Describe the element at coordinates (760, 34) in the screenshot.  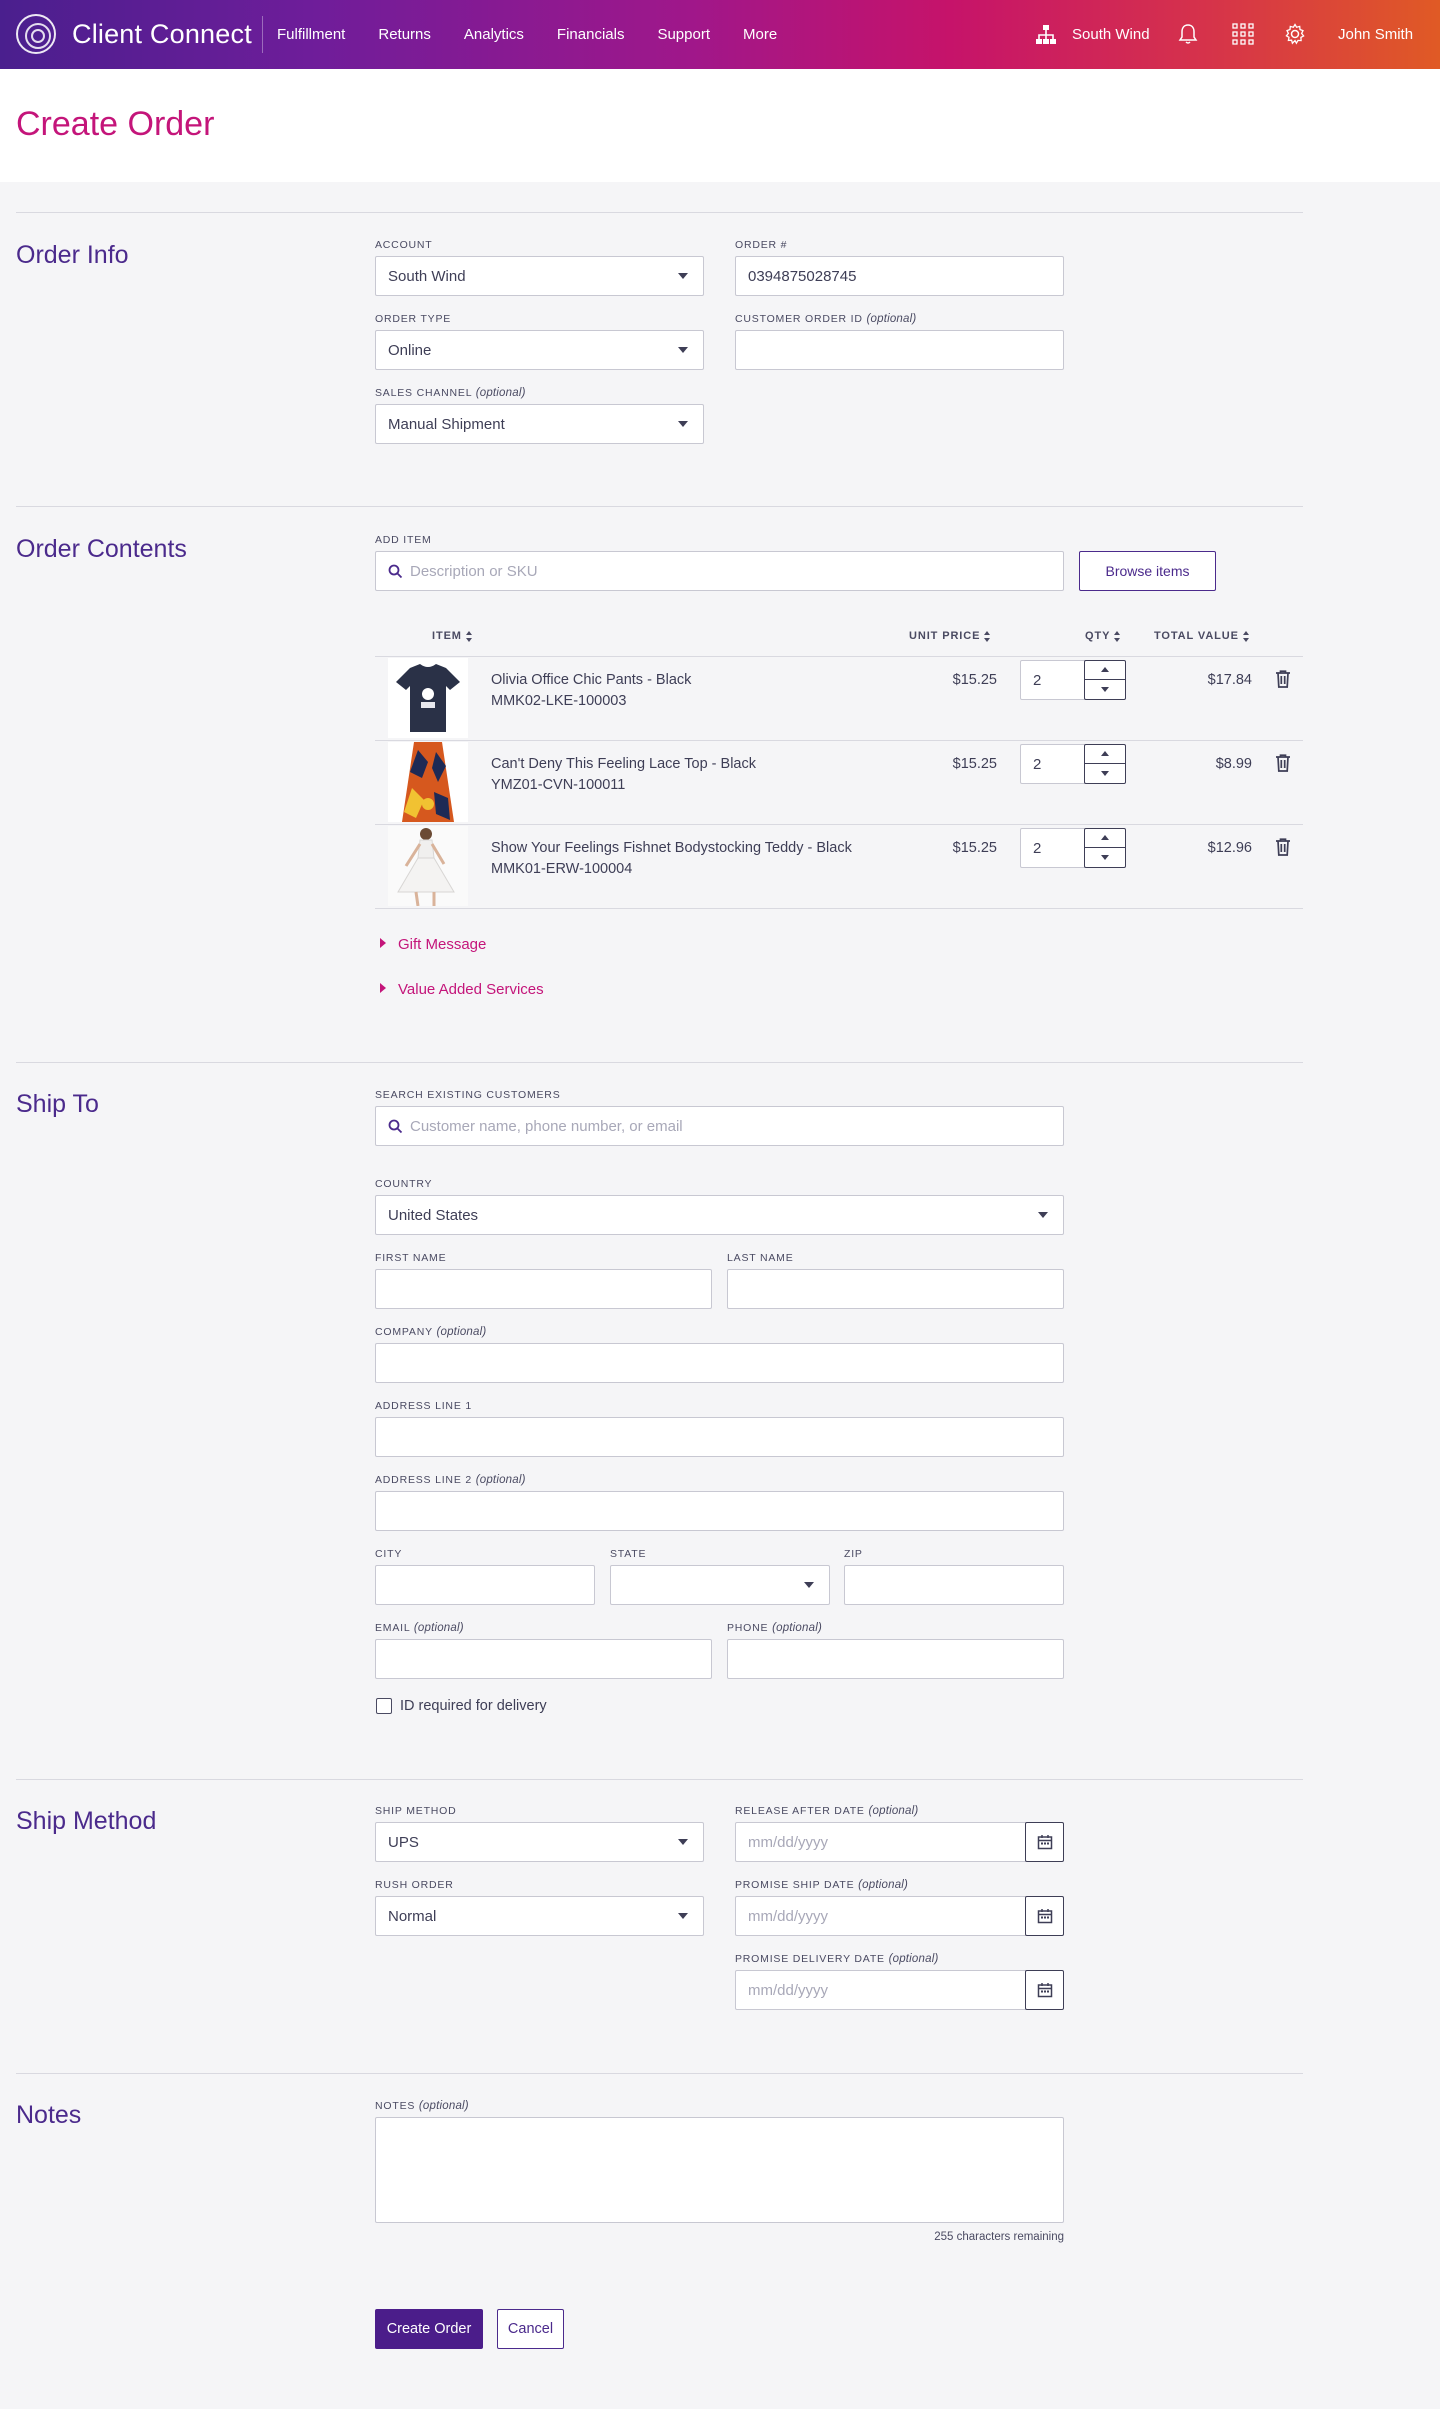
I see `nav-more: More` at that location.